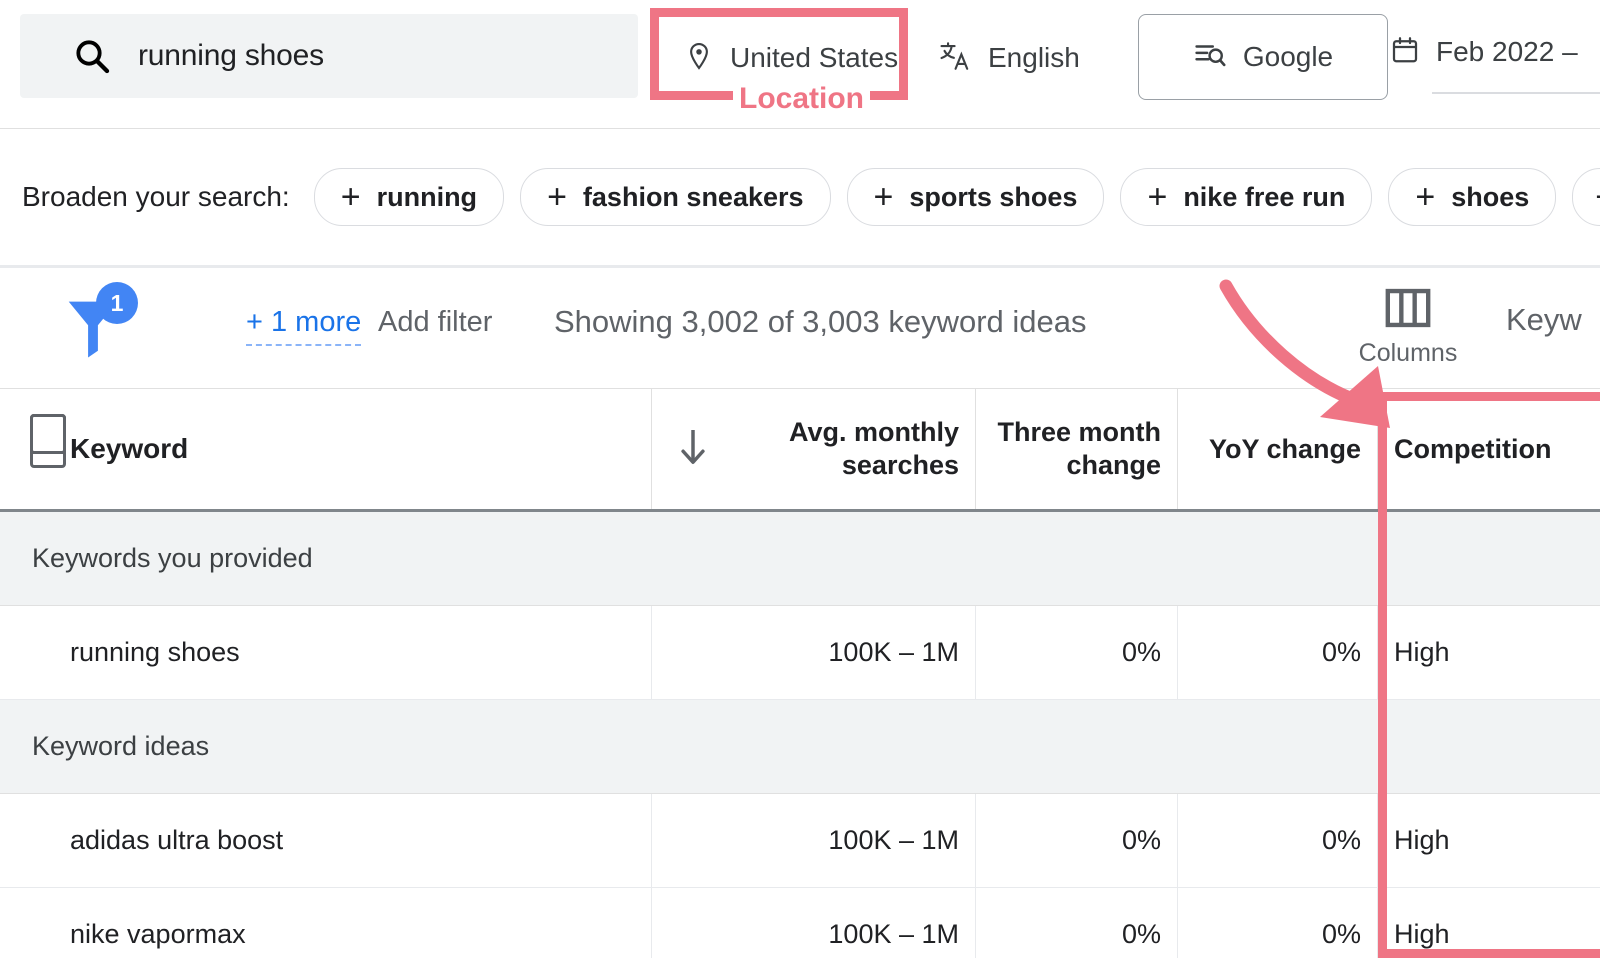 The height and width of the screenshot is (958, 1600). What do you see at coordinates (1586, 197) in the screenshot?
I see `broaden-chip-overflow: +` at bounding box center [1586, 197].